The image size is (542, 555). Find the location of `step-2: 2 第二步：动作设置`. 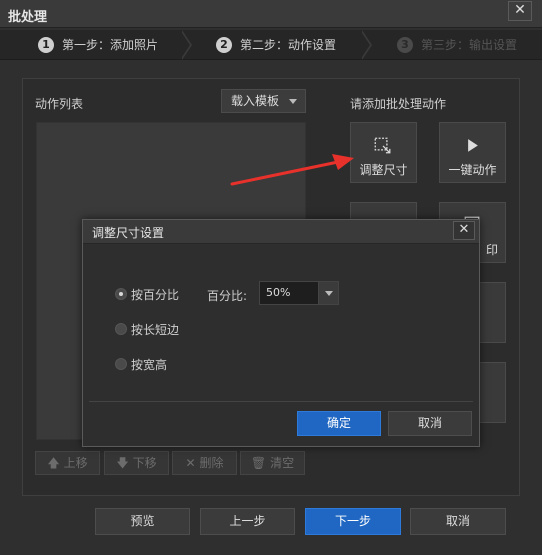

step-2: 2 第二步：动作设置 is located at coordinates (276, 45).